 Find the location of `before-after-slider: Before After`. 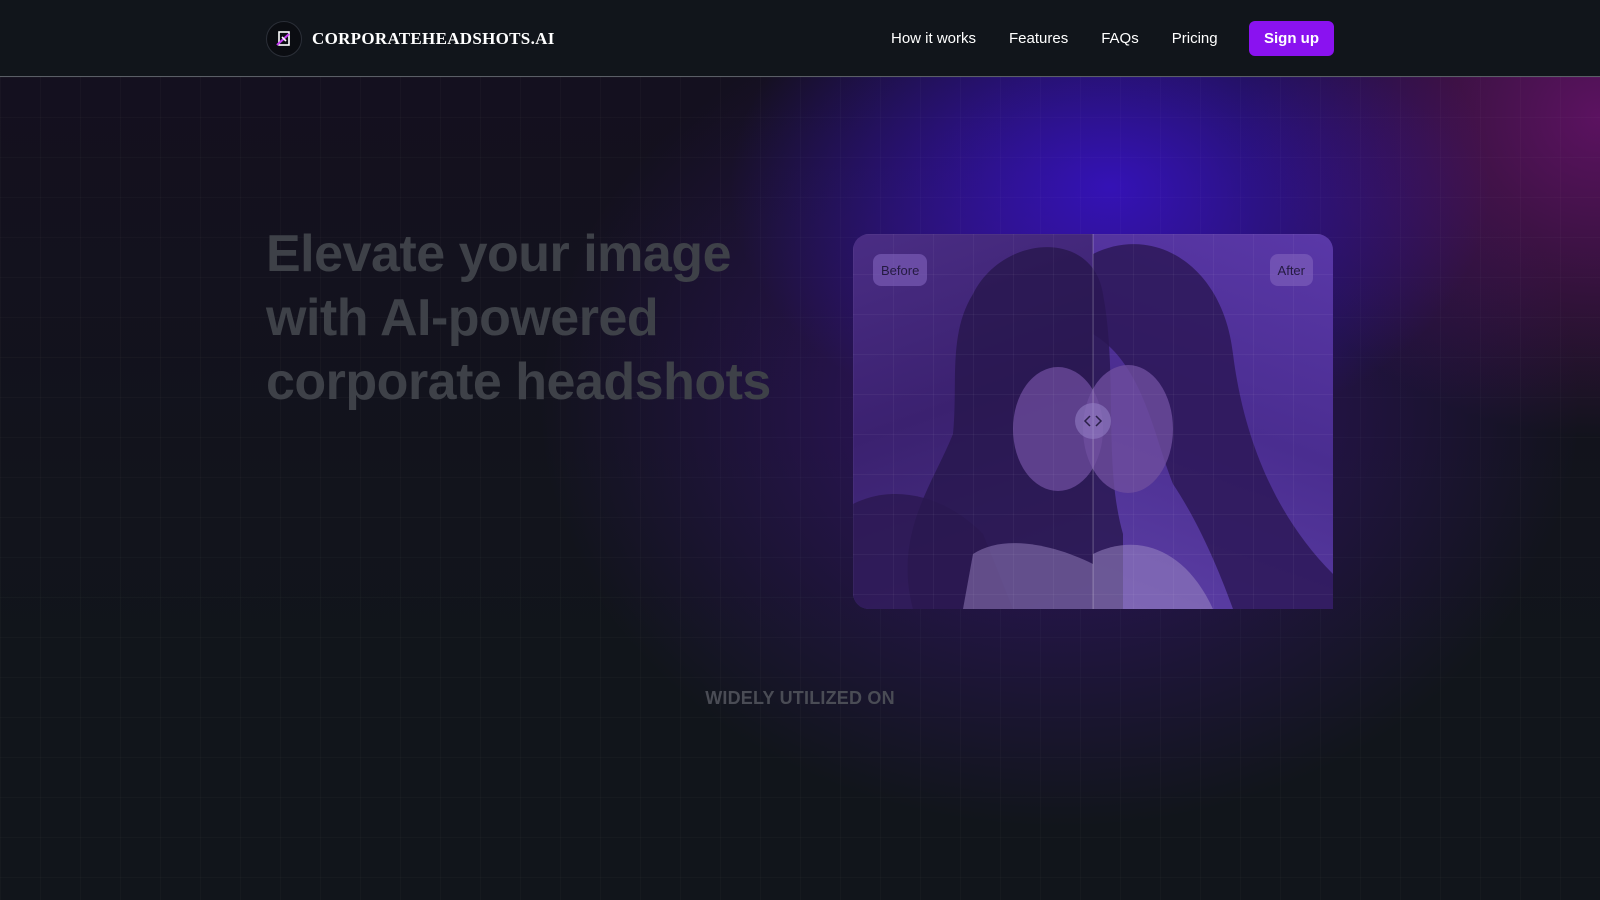

before-after-slider: Before After is located at coordinates (1093, 421).